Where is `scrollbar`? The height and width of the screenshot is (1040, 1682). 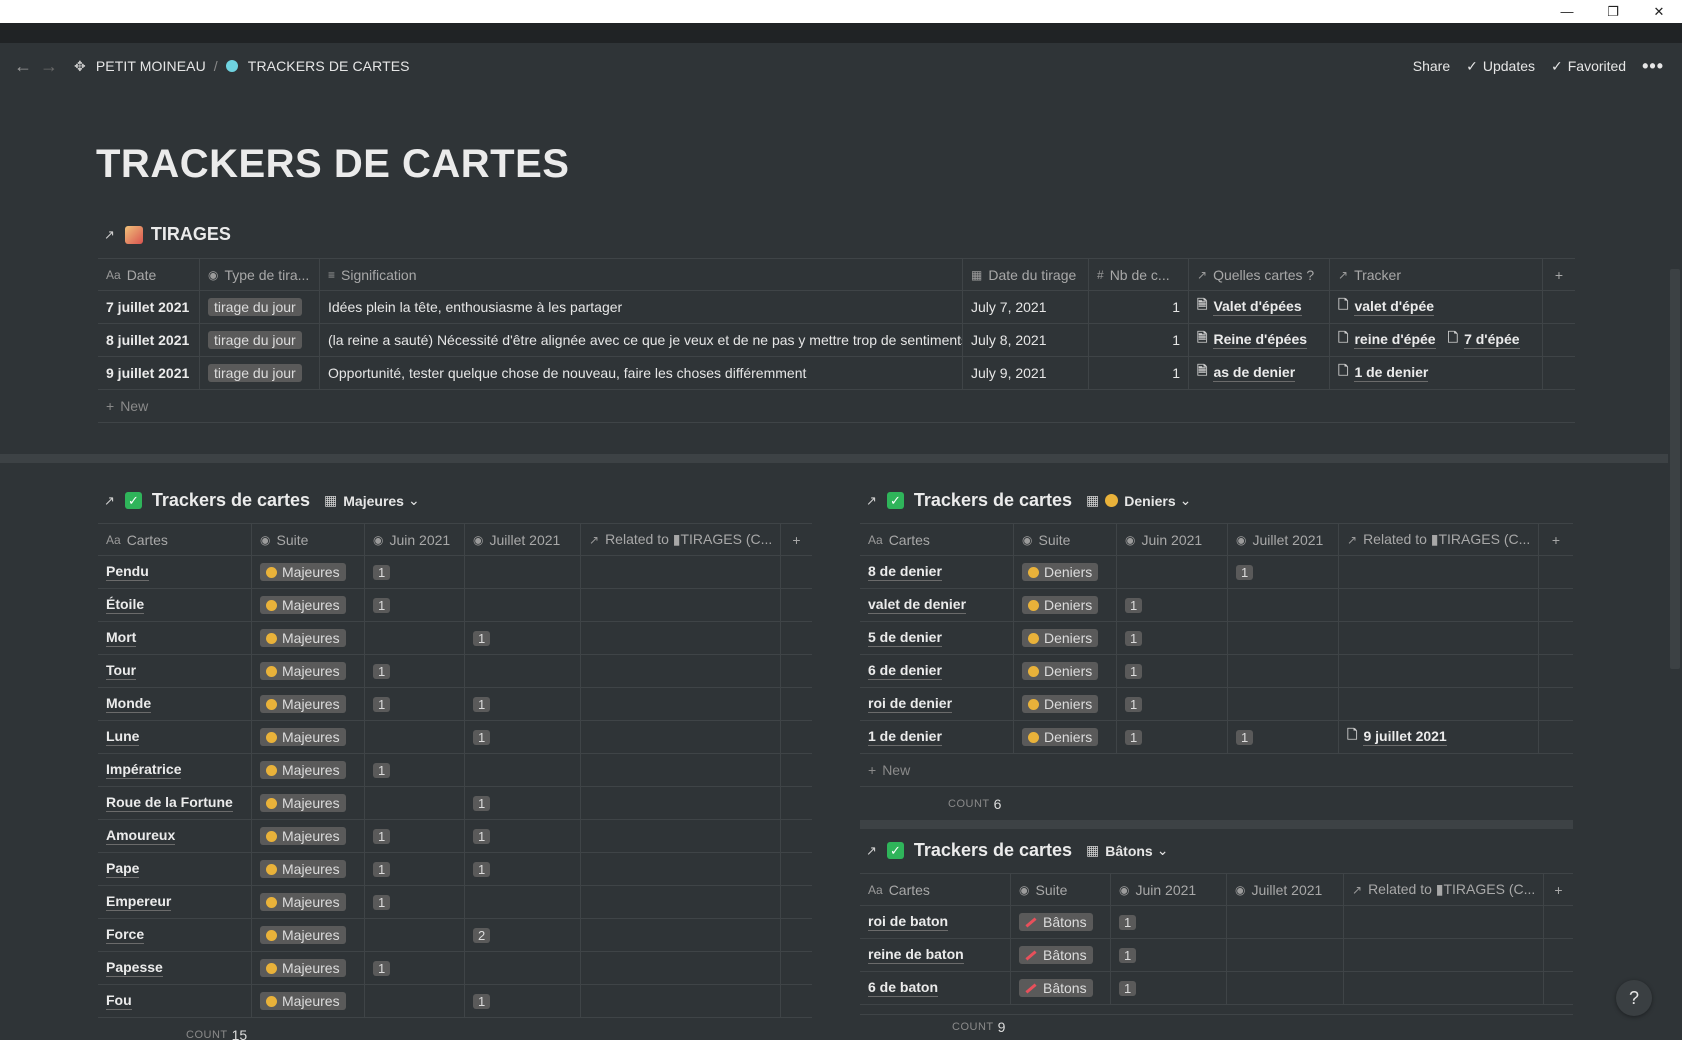
scrollbar is located at coordinates (1675, 564).